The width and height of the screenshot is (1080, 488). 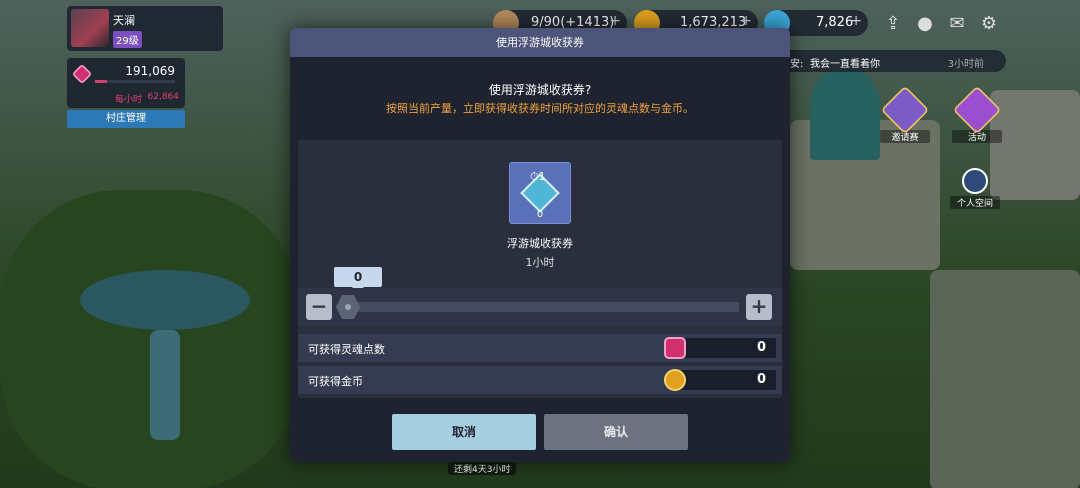 What do you see at coordinates (746, 21) in the screenshot?
I see `add-gold-icon: +` at bounding box center [746, 21].